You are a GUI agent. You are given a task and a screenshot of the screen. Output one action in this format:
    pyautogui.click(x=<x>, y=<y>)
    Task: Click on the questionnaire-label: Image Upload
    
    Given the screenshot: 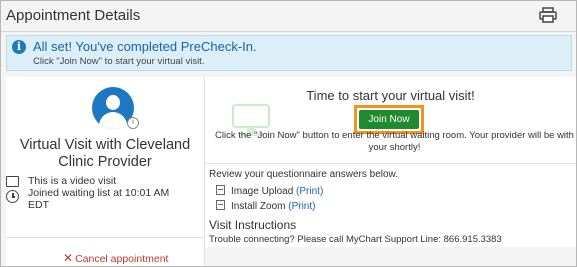 What is the action you would take?
    pyautogui.click(x=262, y=191)
    